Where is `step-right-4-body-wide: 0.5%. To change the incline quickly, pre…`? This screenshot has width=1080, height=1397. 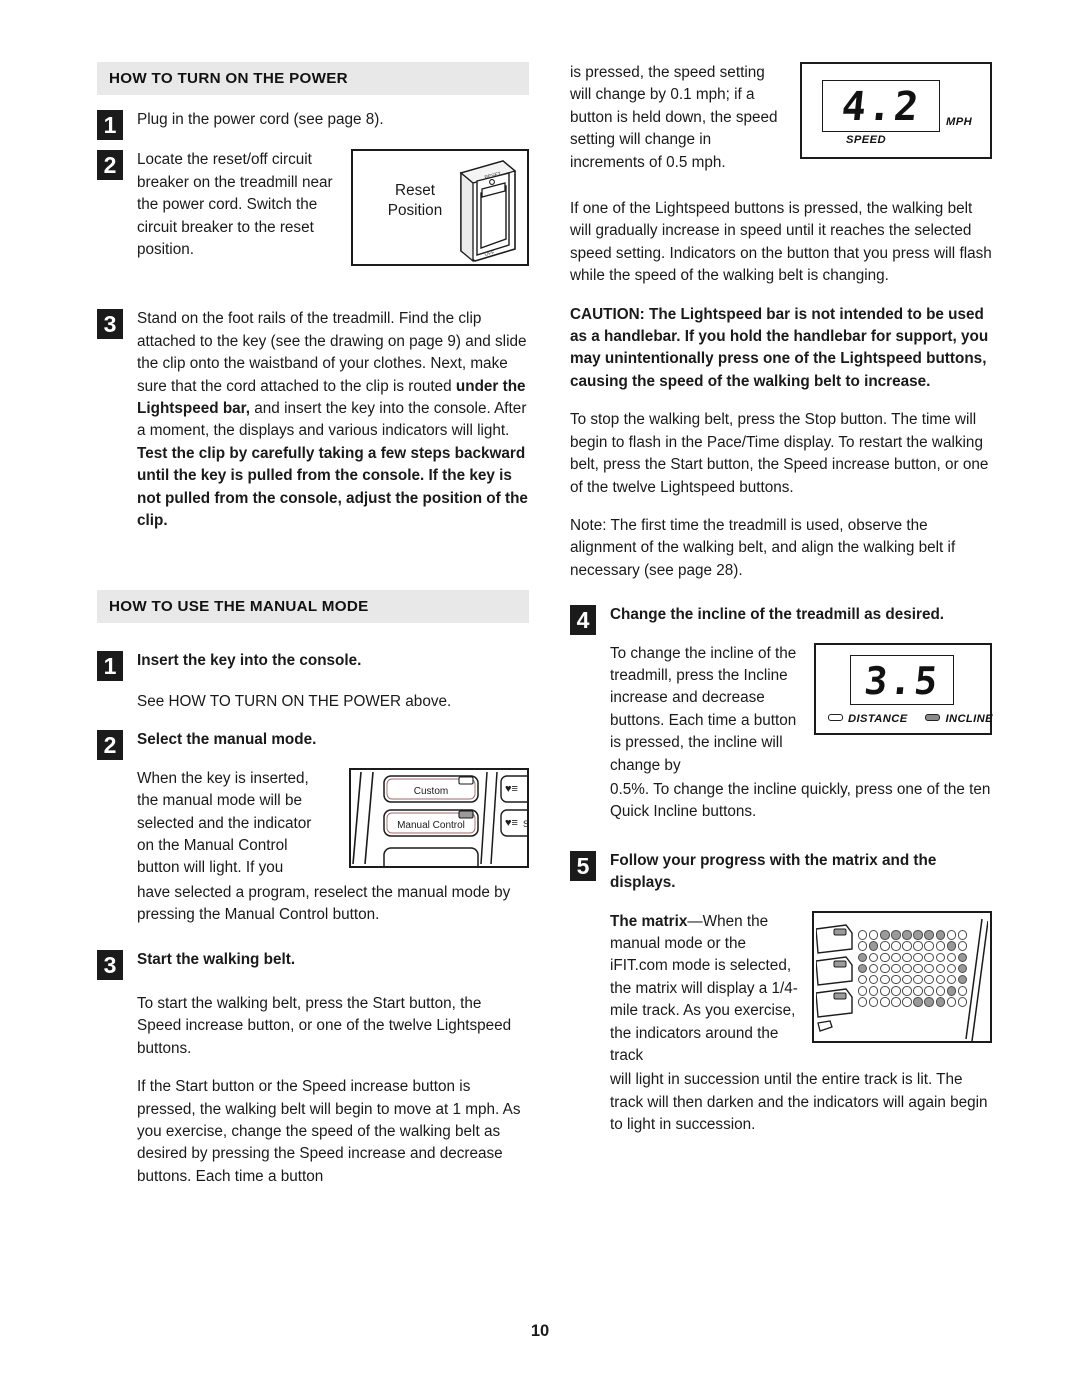
step-right-4-body-wide: 0.5%. To change the incline quickly, pre… is located at coordinates (800, 800).